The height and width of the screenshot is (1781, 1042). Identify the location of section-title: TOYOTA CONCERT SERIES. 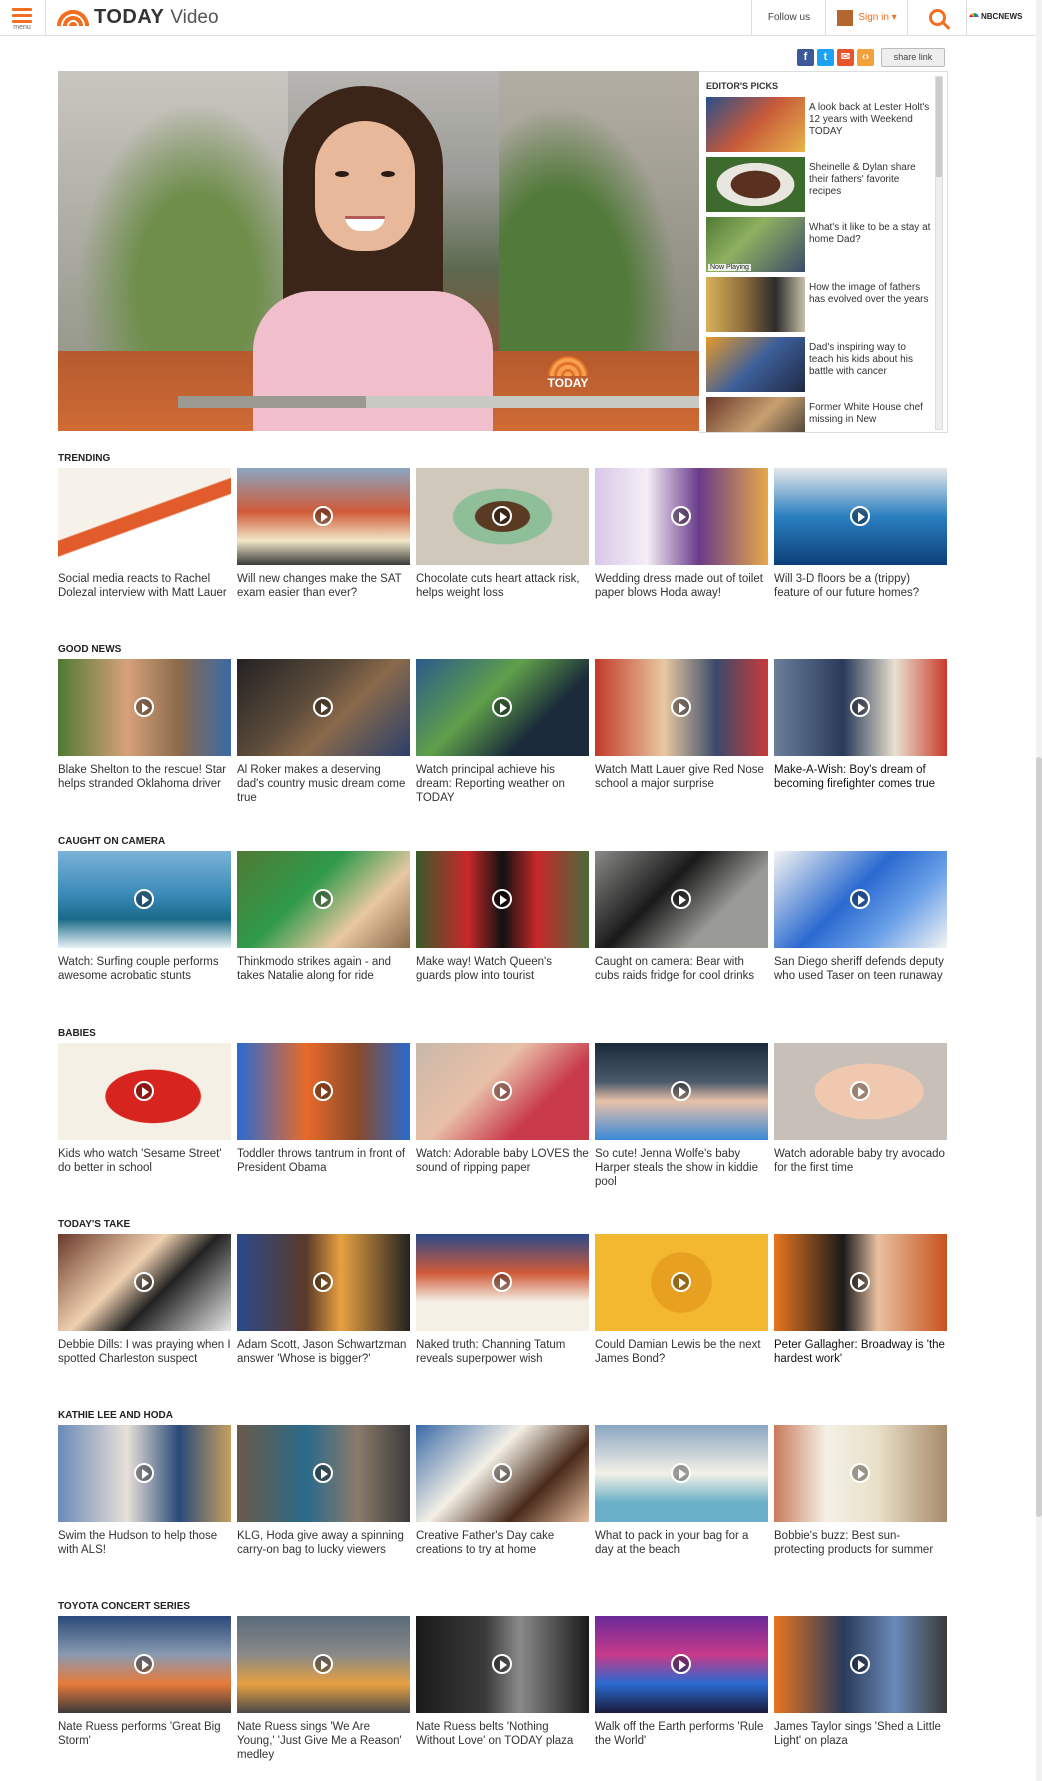
(124, 1606).